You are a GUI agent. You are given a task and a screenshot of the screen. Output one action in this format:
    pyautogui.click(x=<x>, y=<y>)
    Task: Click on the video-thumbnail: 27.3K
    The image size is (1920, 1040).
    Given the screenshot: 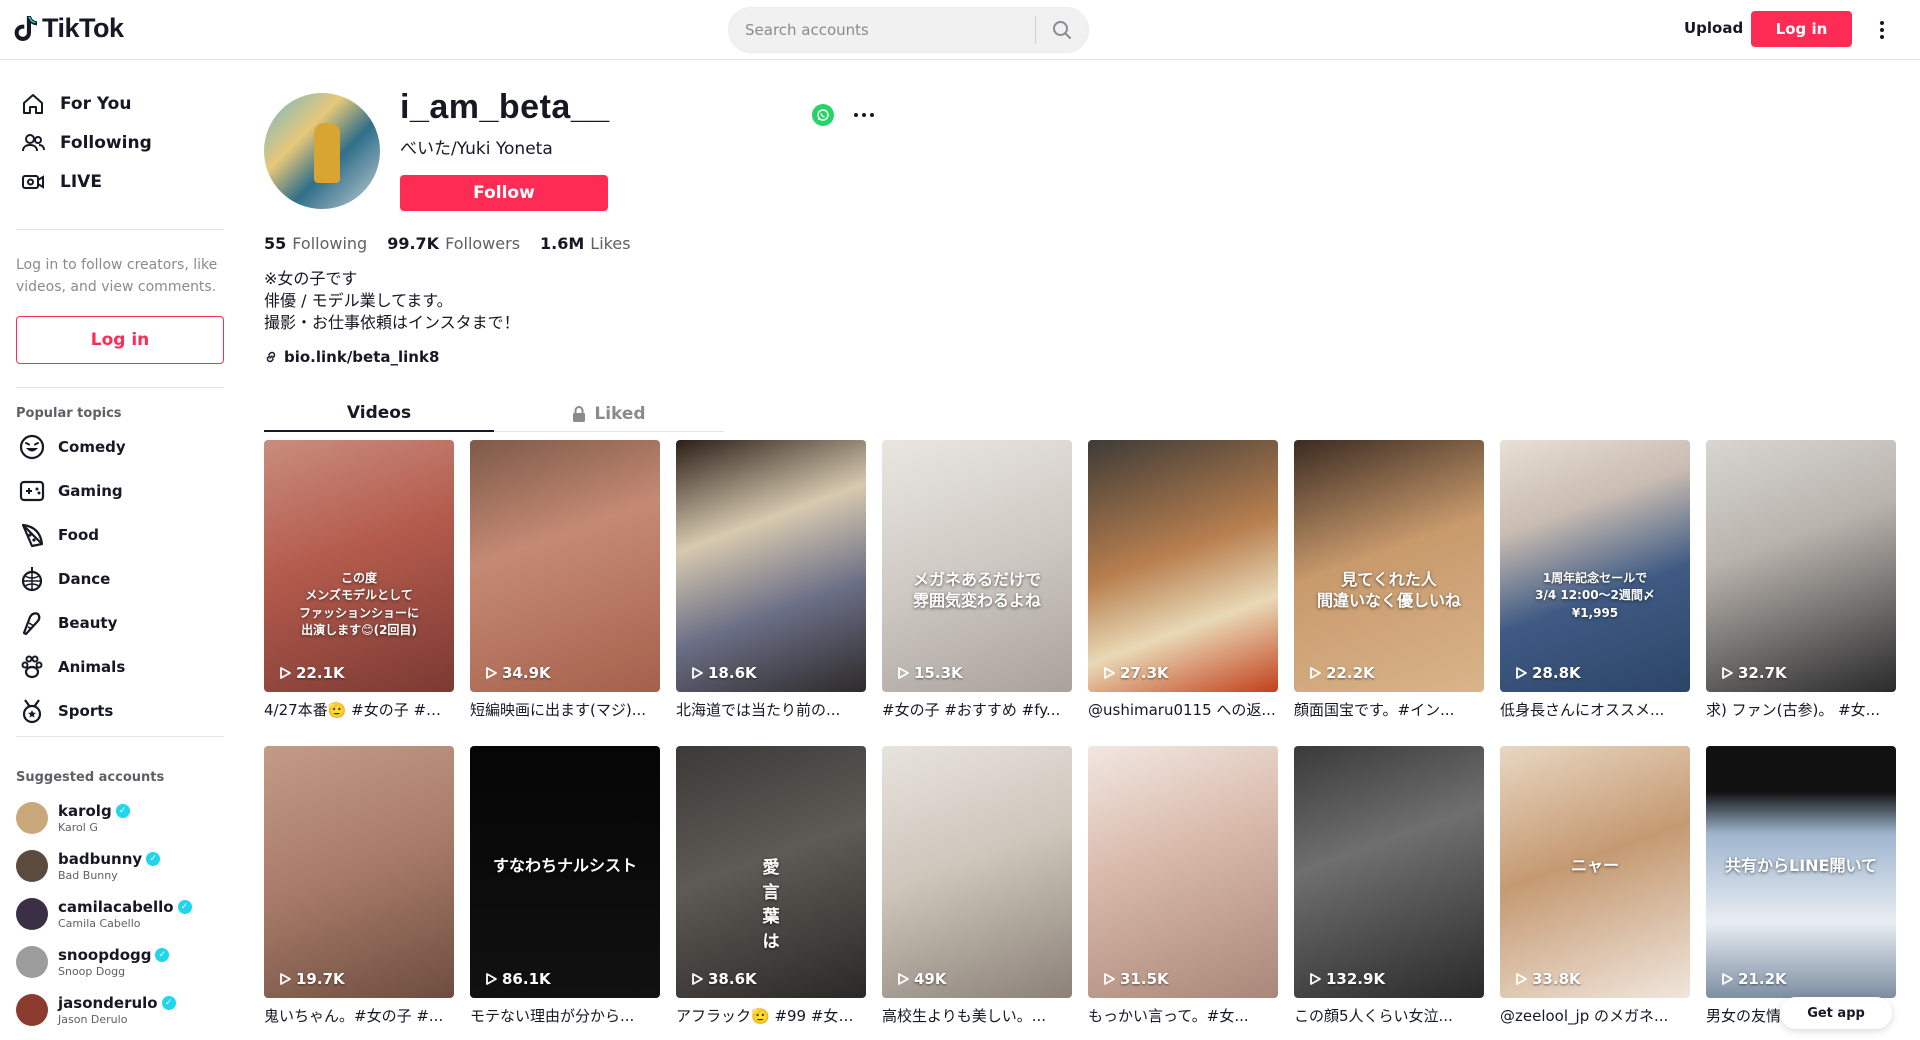 What is the action you would take?
    pyautogui.click(x=1183, y=566)
    